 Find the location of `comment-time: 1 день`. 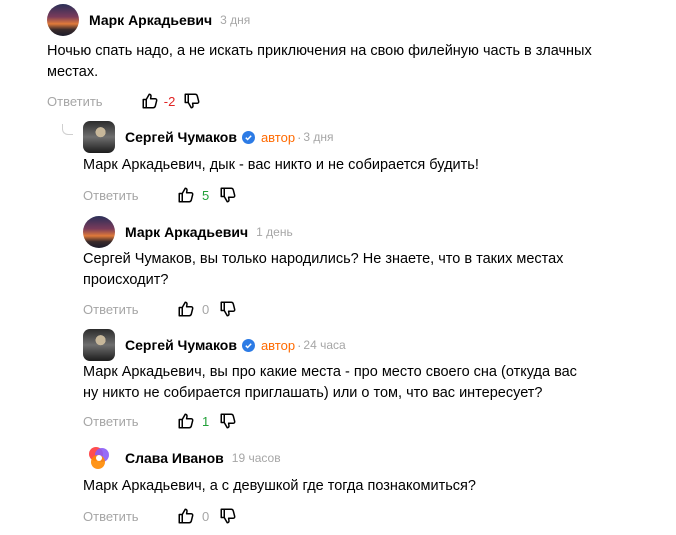

comment-time: 1 день is located at coordinates (274, 232).